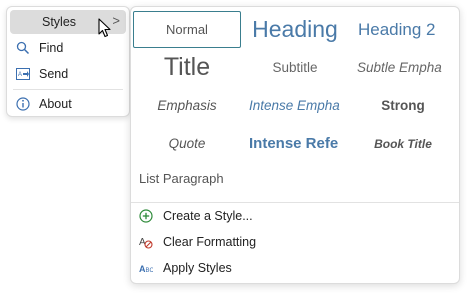 The height and width of the screenshot is (296, 471). What do you see at coordinates (23, 48) in the screenshot?
I see `search-icon` at bounding box center [23, 48].